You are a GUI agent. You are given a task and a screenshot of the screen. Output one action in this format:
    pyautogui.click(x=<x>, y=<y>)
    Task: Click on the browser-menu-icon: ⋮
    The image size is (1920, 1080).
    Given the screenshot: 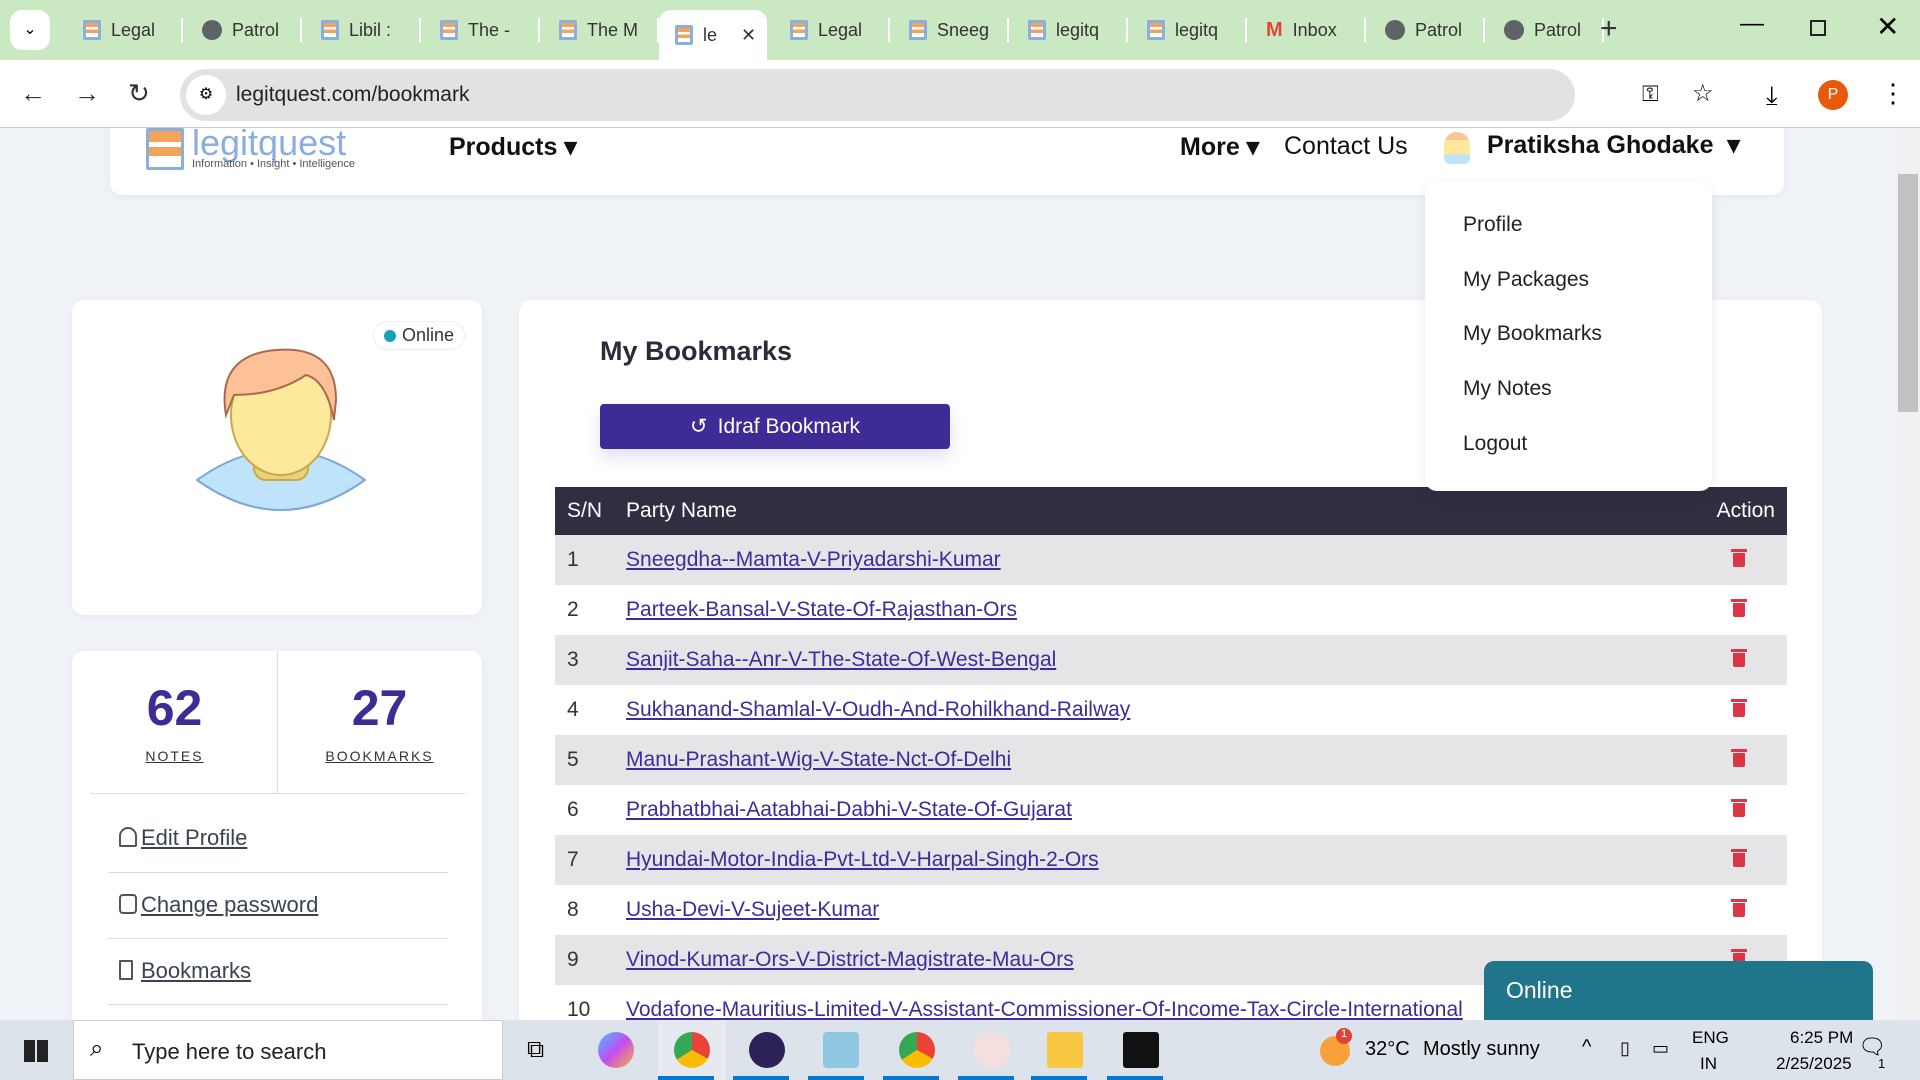 What is the action you would take?
    pyautogui.click(x=1893, y=93)
    